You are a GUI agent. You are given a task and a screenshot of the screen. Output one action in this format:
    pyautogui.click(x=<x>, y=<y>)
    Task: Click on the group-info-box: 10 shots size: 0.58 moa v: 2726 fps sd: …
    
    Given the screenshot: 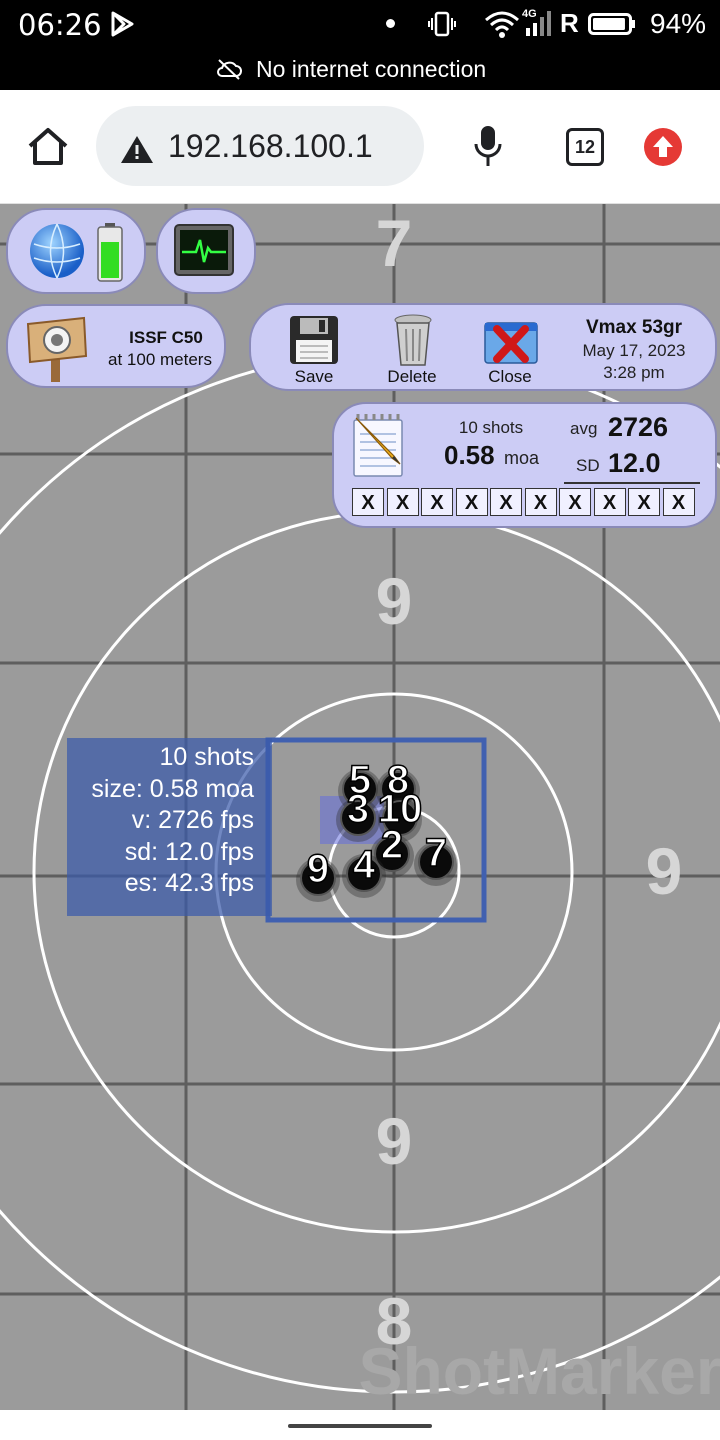 What is the action you would take?
    pyautogui.click(x=169, y=827)
    